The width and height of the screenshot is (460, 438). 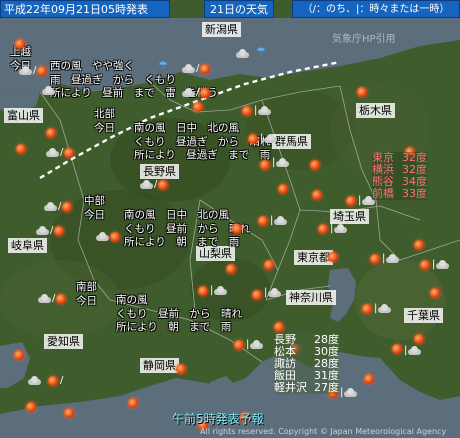 I want to click on city-name: 軽井沢, so click(x=290, y=387).